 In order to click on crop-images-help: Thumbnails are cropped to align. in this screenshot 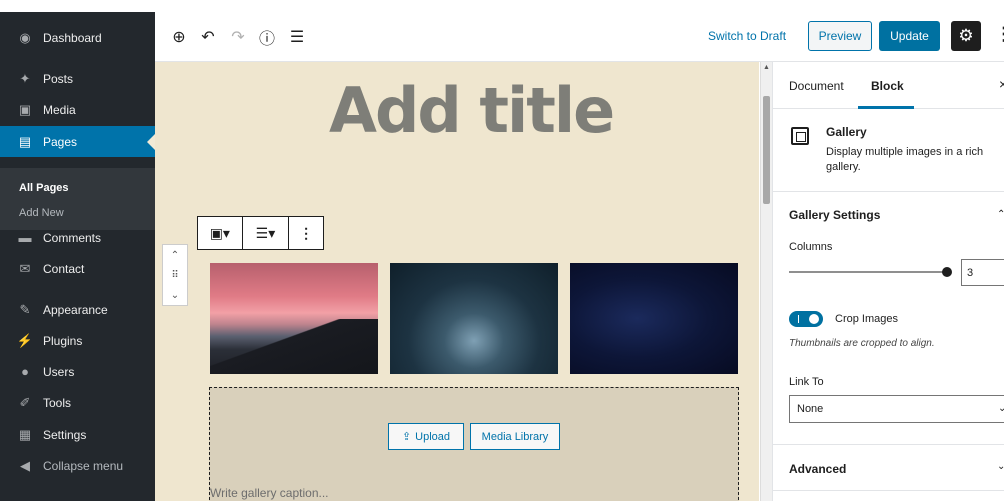, I will do `click(862, 343)`.